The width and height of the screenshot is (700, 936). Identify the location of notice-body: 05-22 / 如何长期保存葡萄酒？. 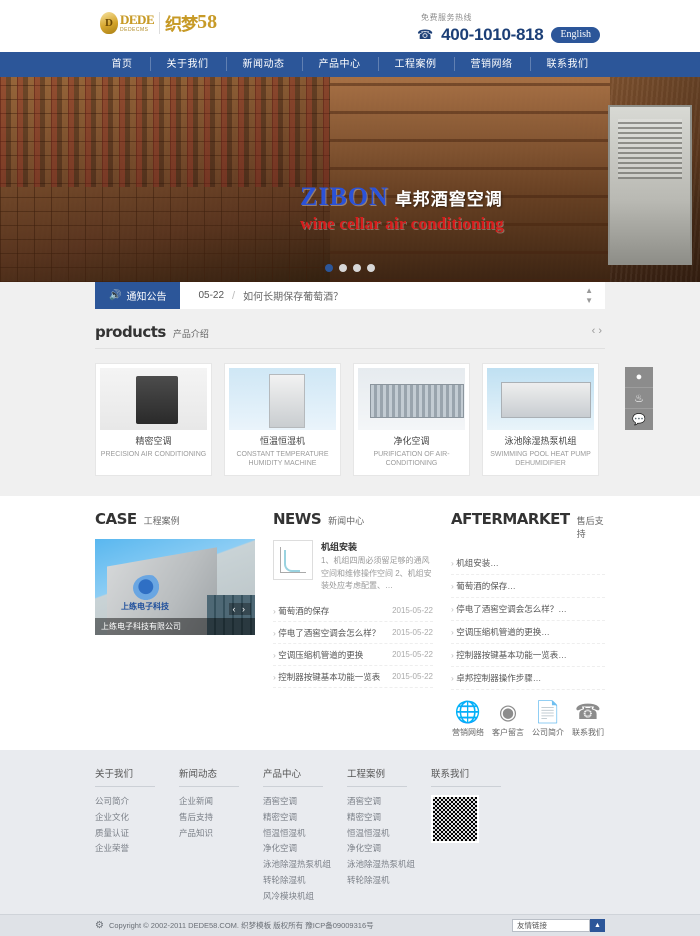
(382, 295).